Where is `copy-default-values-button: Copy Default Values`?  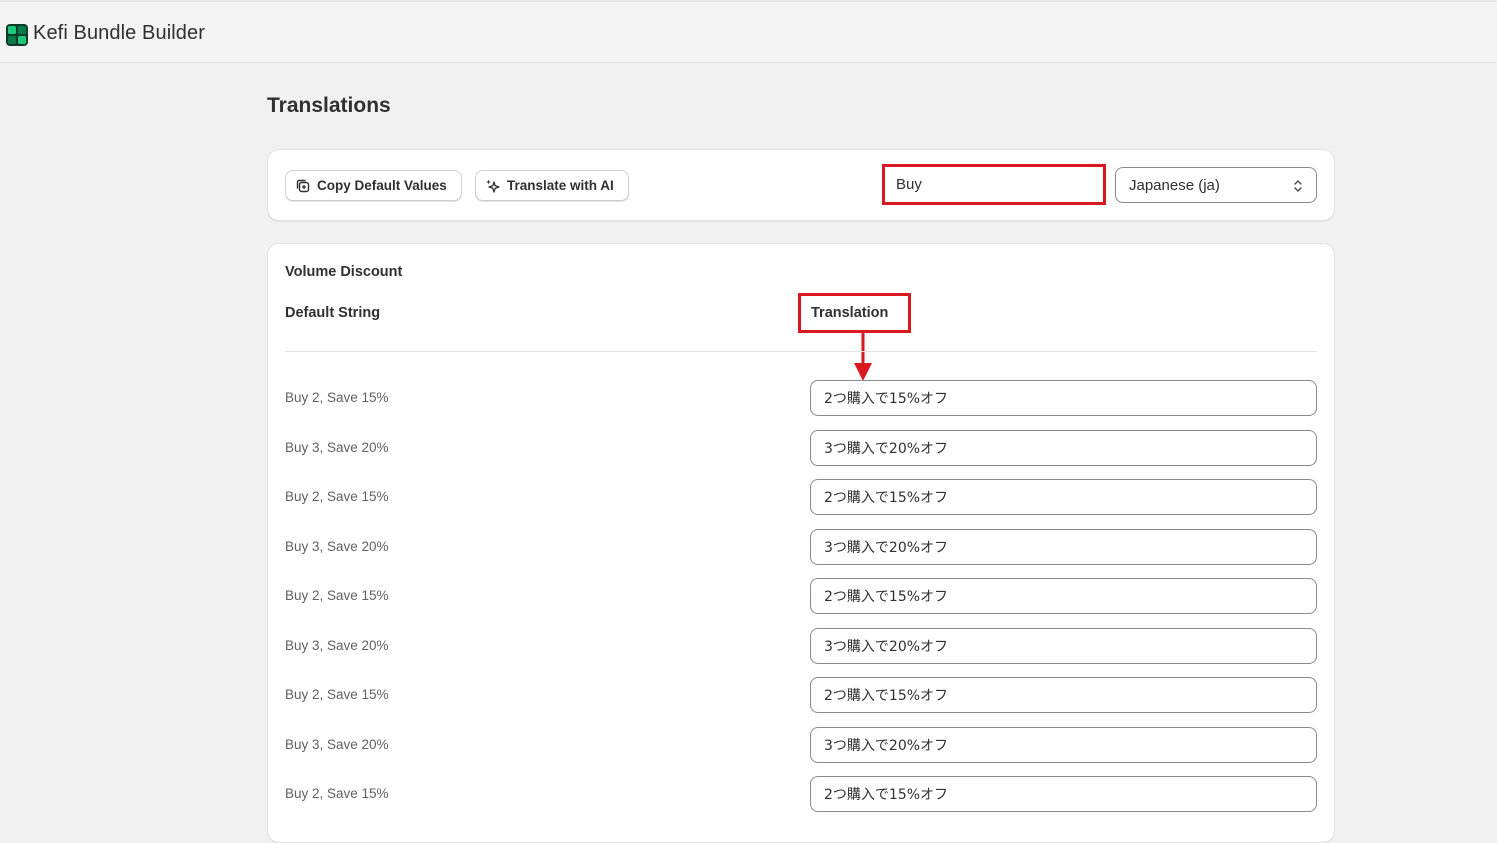 copy-default-values-button: Copy Default Values is located at coordinates (373, 185).